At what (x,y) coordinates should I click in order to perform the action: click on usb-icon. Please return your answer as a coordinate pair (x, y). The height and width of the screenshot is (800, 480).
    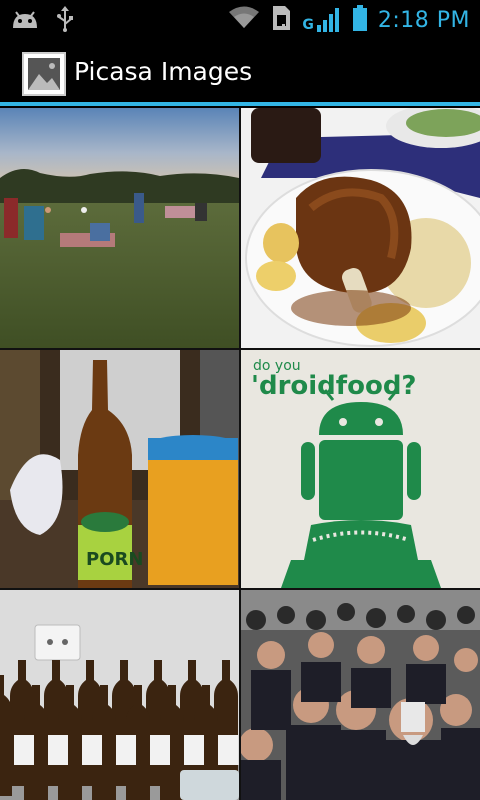
    Looking at the image, I should click on (65, 21).